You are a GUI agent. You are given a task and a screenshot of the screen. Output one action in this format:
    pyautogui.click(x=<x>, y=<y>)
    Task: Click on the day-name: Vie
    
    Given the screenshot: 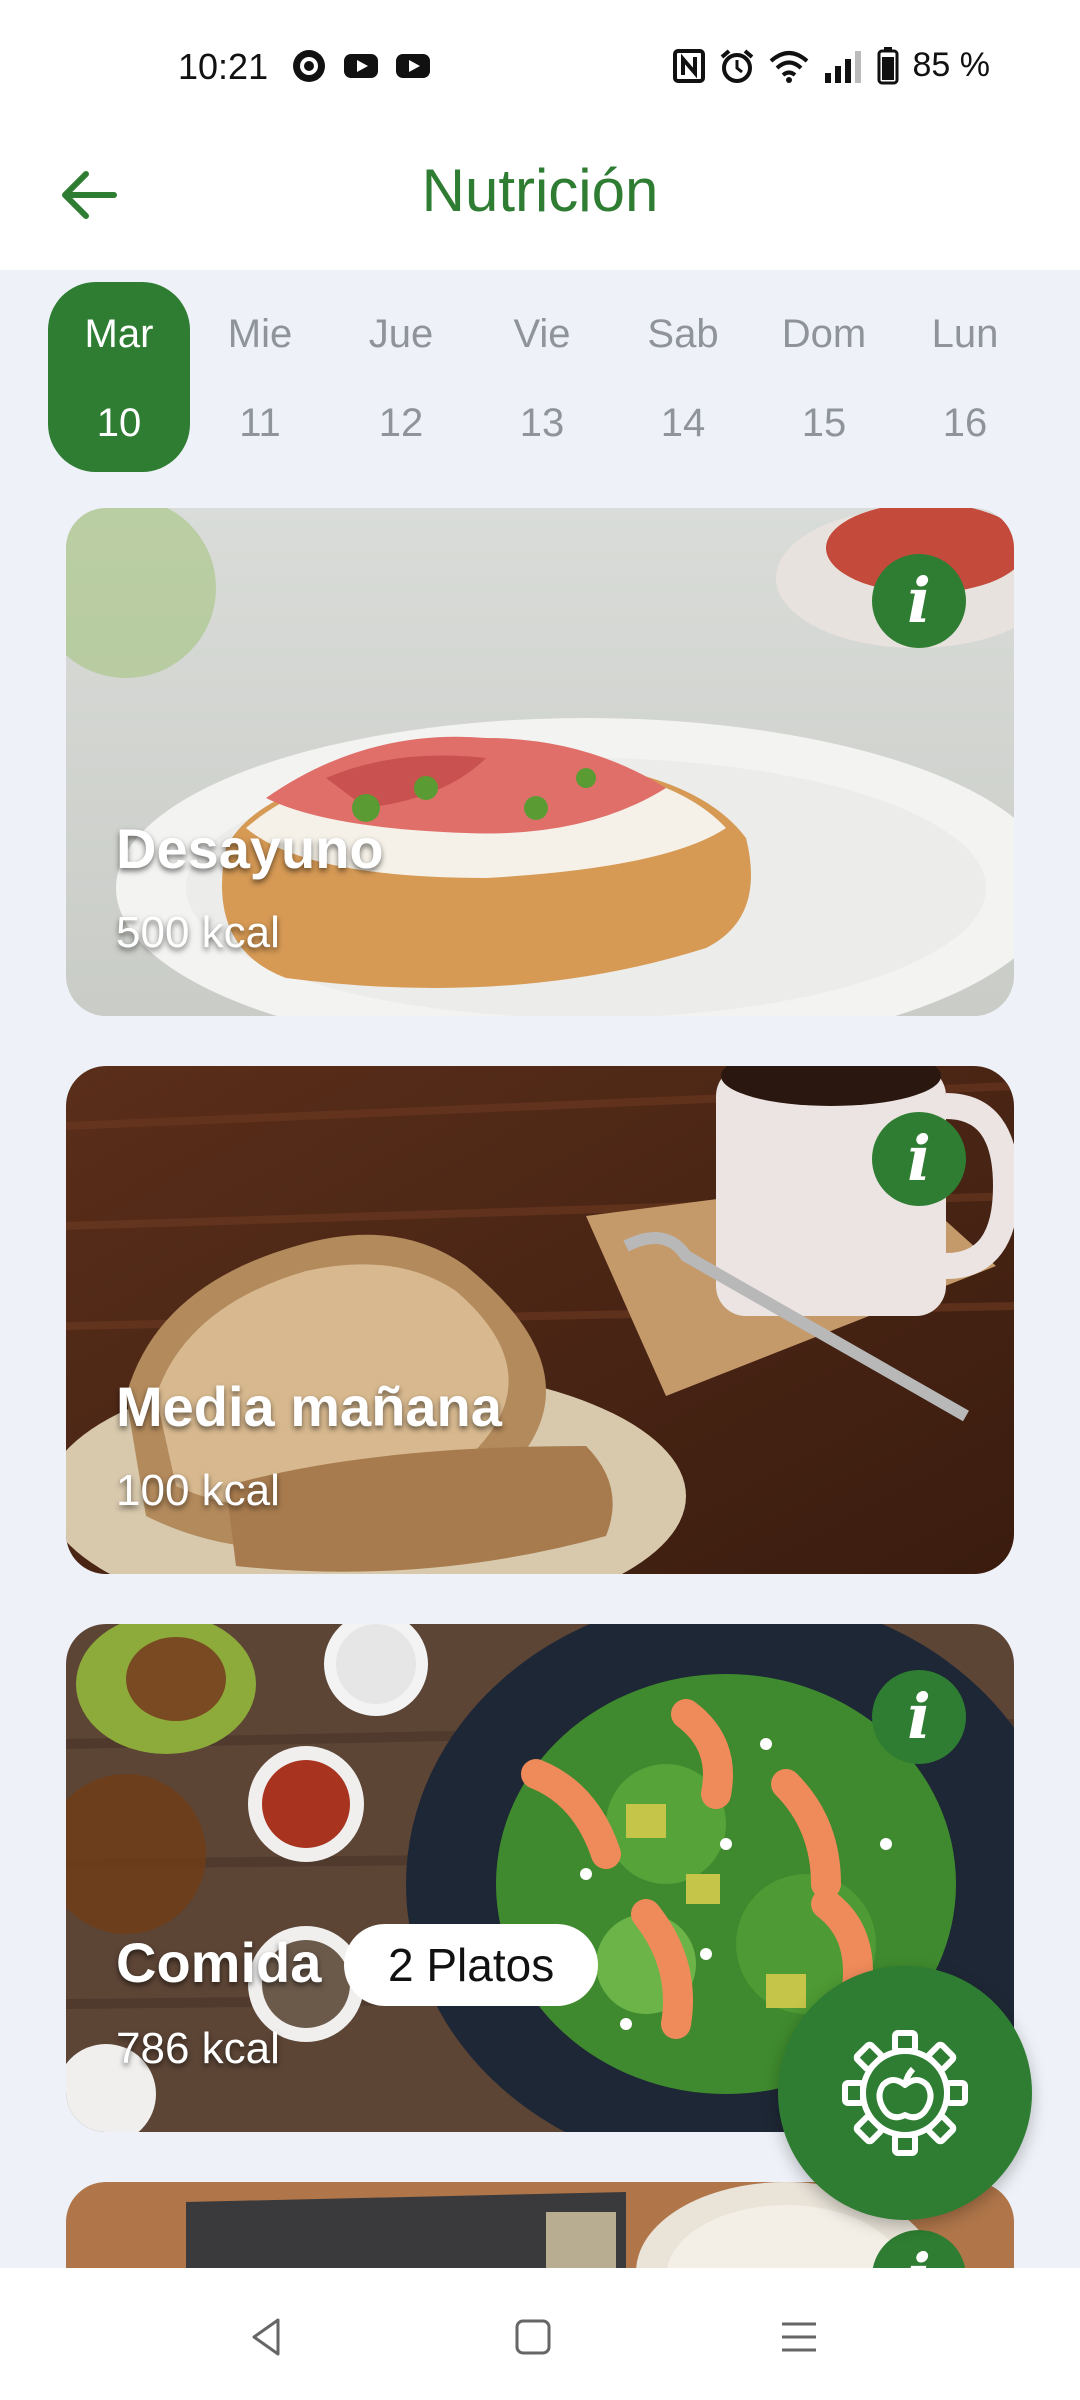 What is the action you would take?
    pyautogui.click(x=542, y=334)
    